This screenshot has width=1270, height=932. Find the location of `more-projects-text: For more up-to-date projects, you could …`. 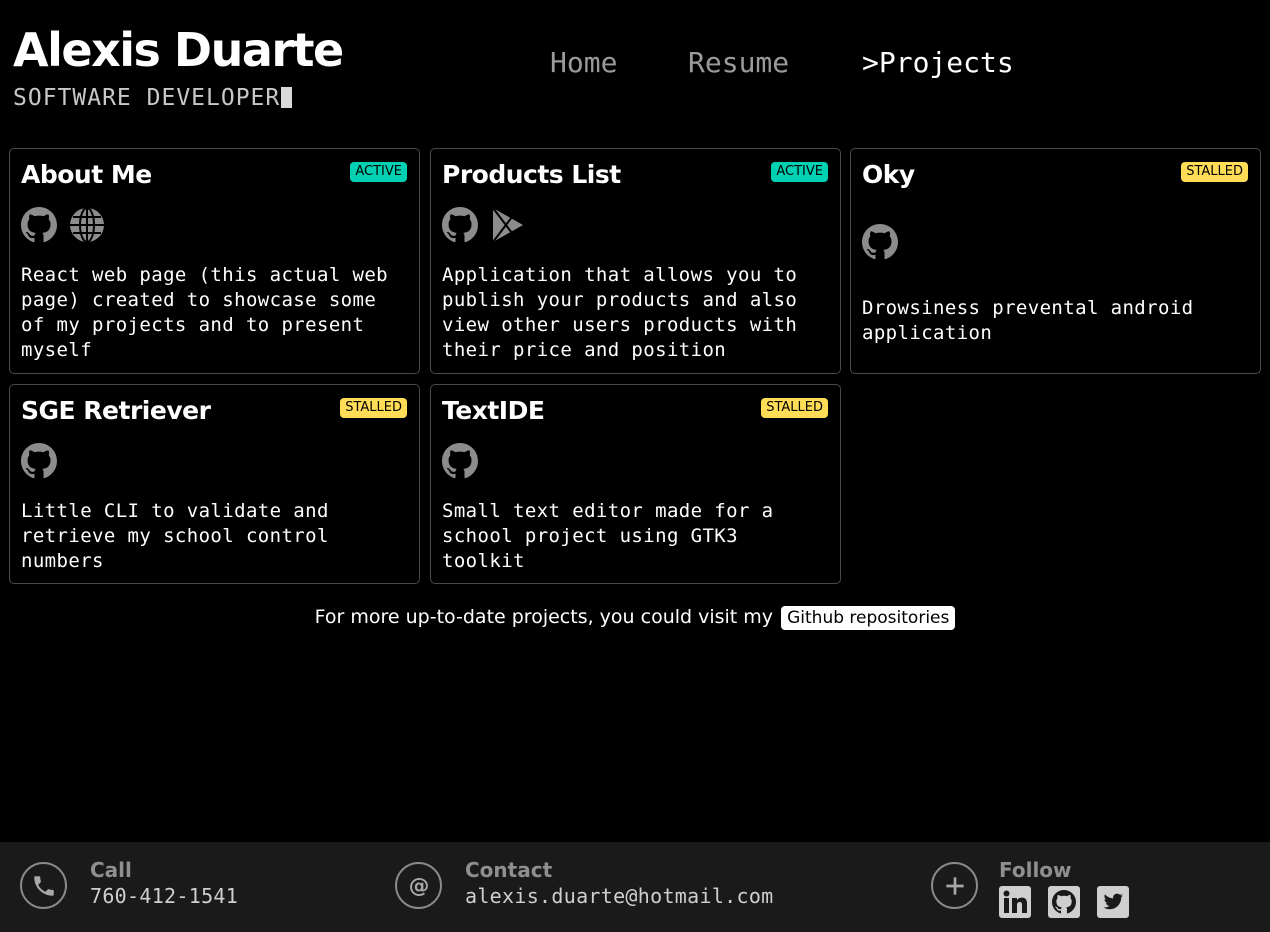

more-projects-text: For more up-to-date projects, you could … is located at coordinates (544, 617).